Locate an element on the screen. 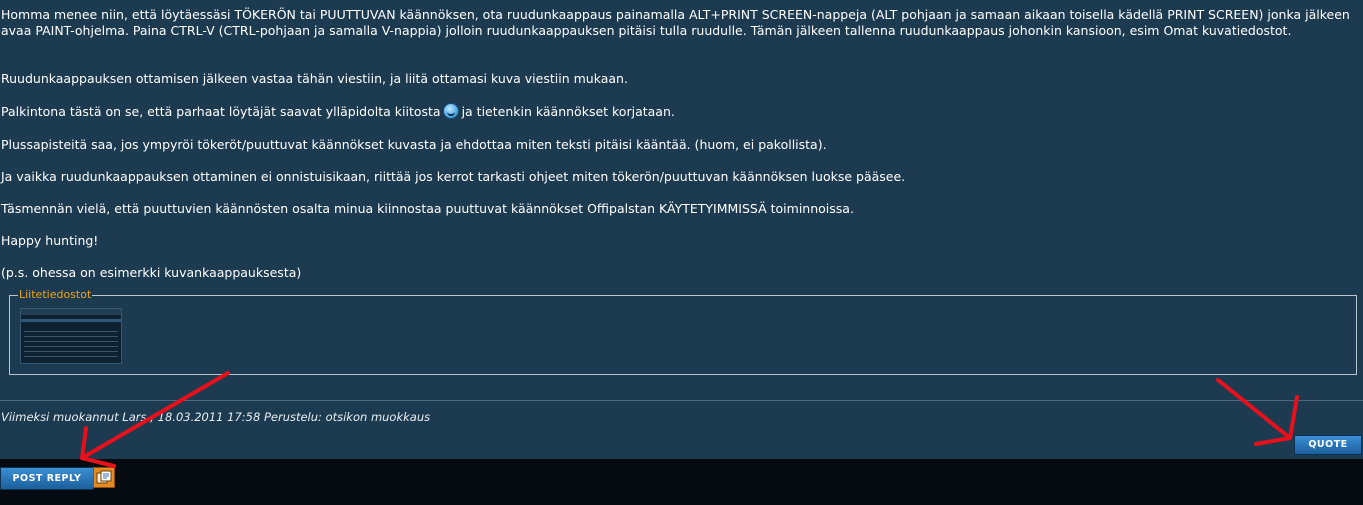 Image resolution: width=1363 pixels, height=505 pixels. post-reply-button: POST REPLY is located at coordinates (47, 478).